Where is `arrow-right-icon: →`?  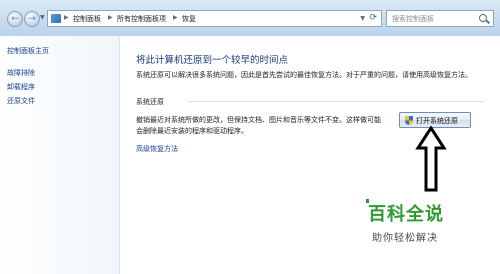
arrow-right-icon: → is located at coordinates (32, 19).